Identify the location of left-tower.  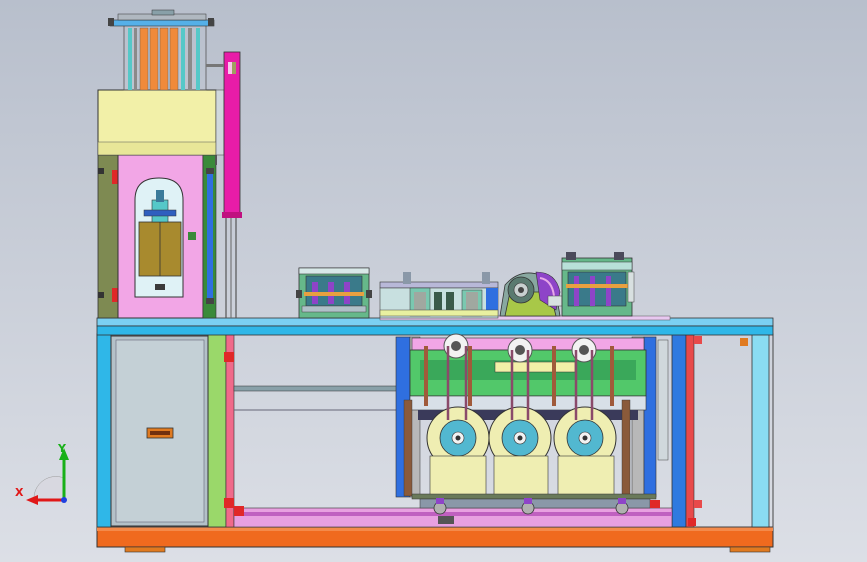
(161, 164).